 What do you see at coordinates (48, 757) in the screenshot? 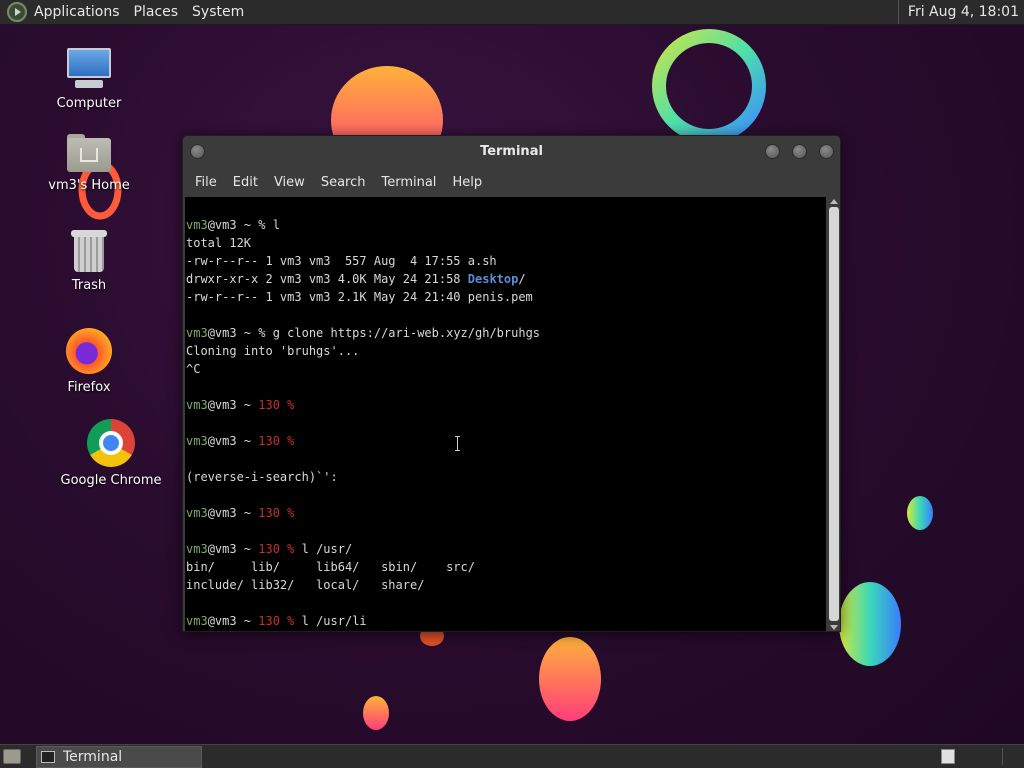
I see `terminal-icon` at bounding box center [48, 757].